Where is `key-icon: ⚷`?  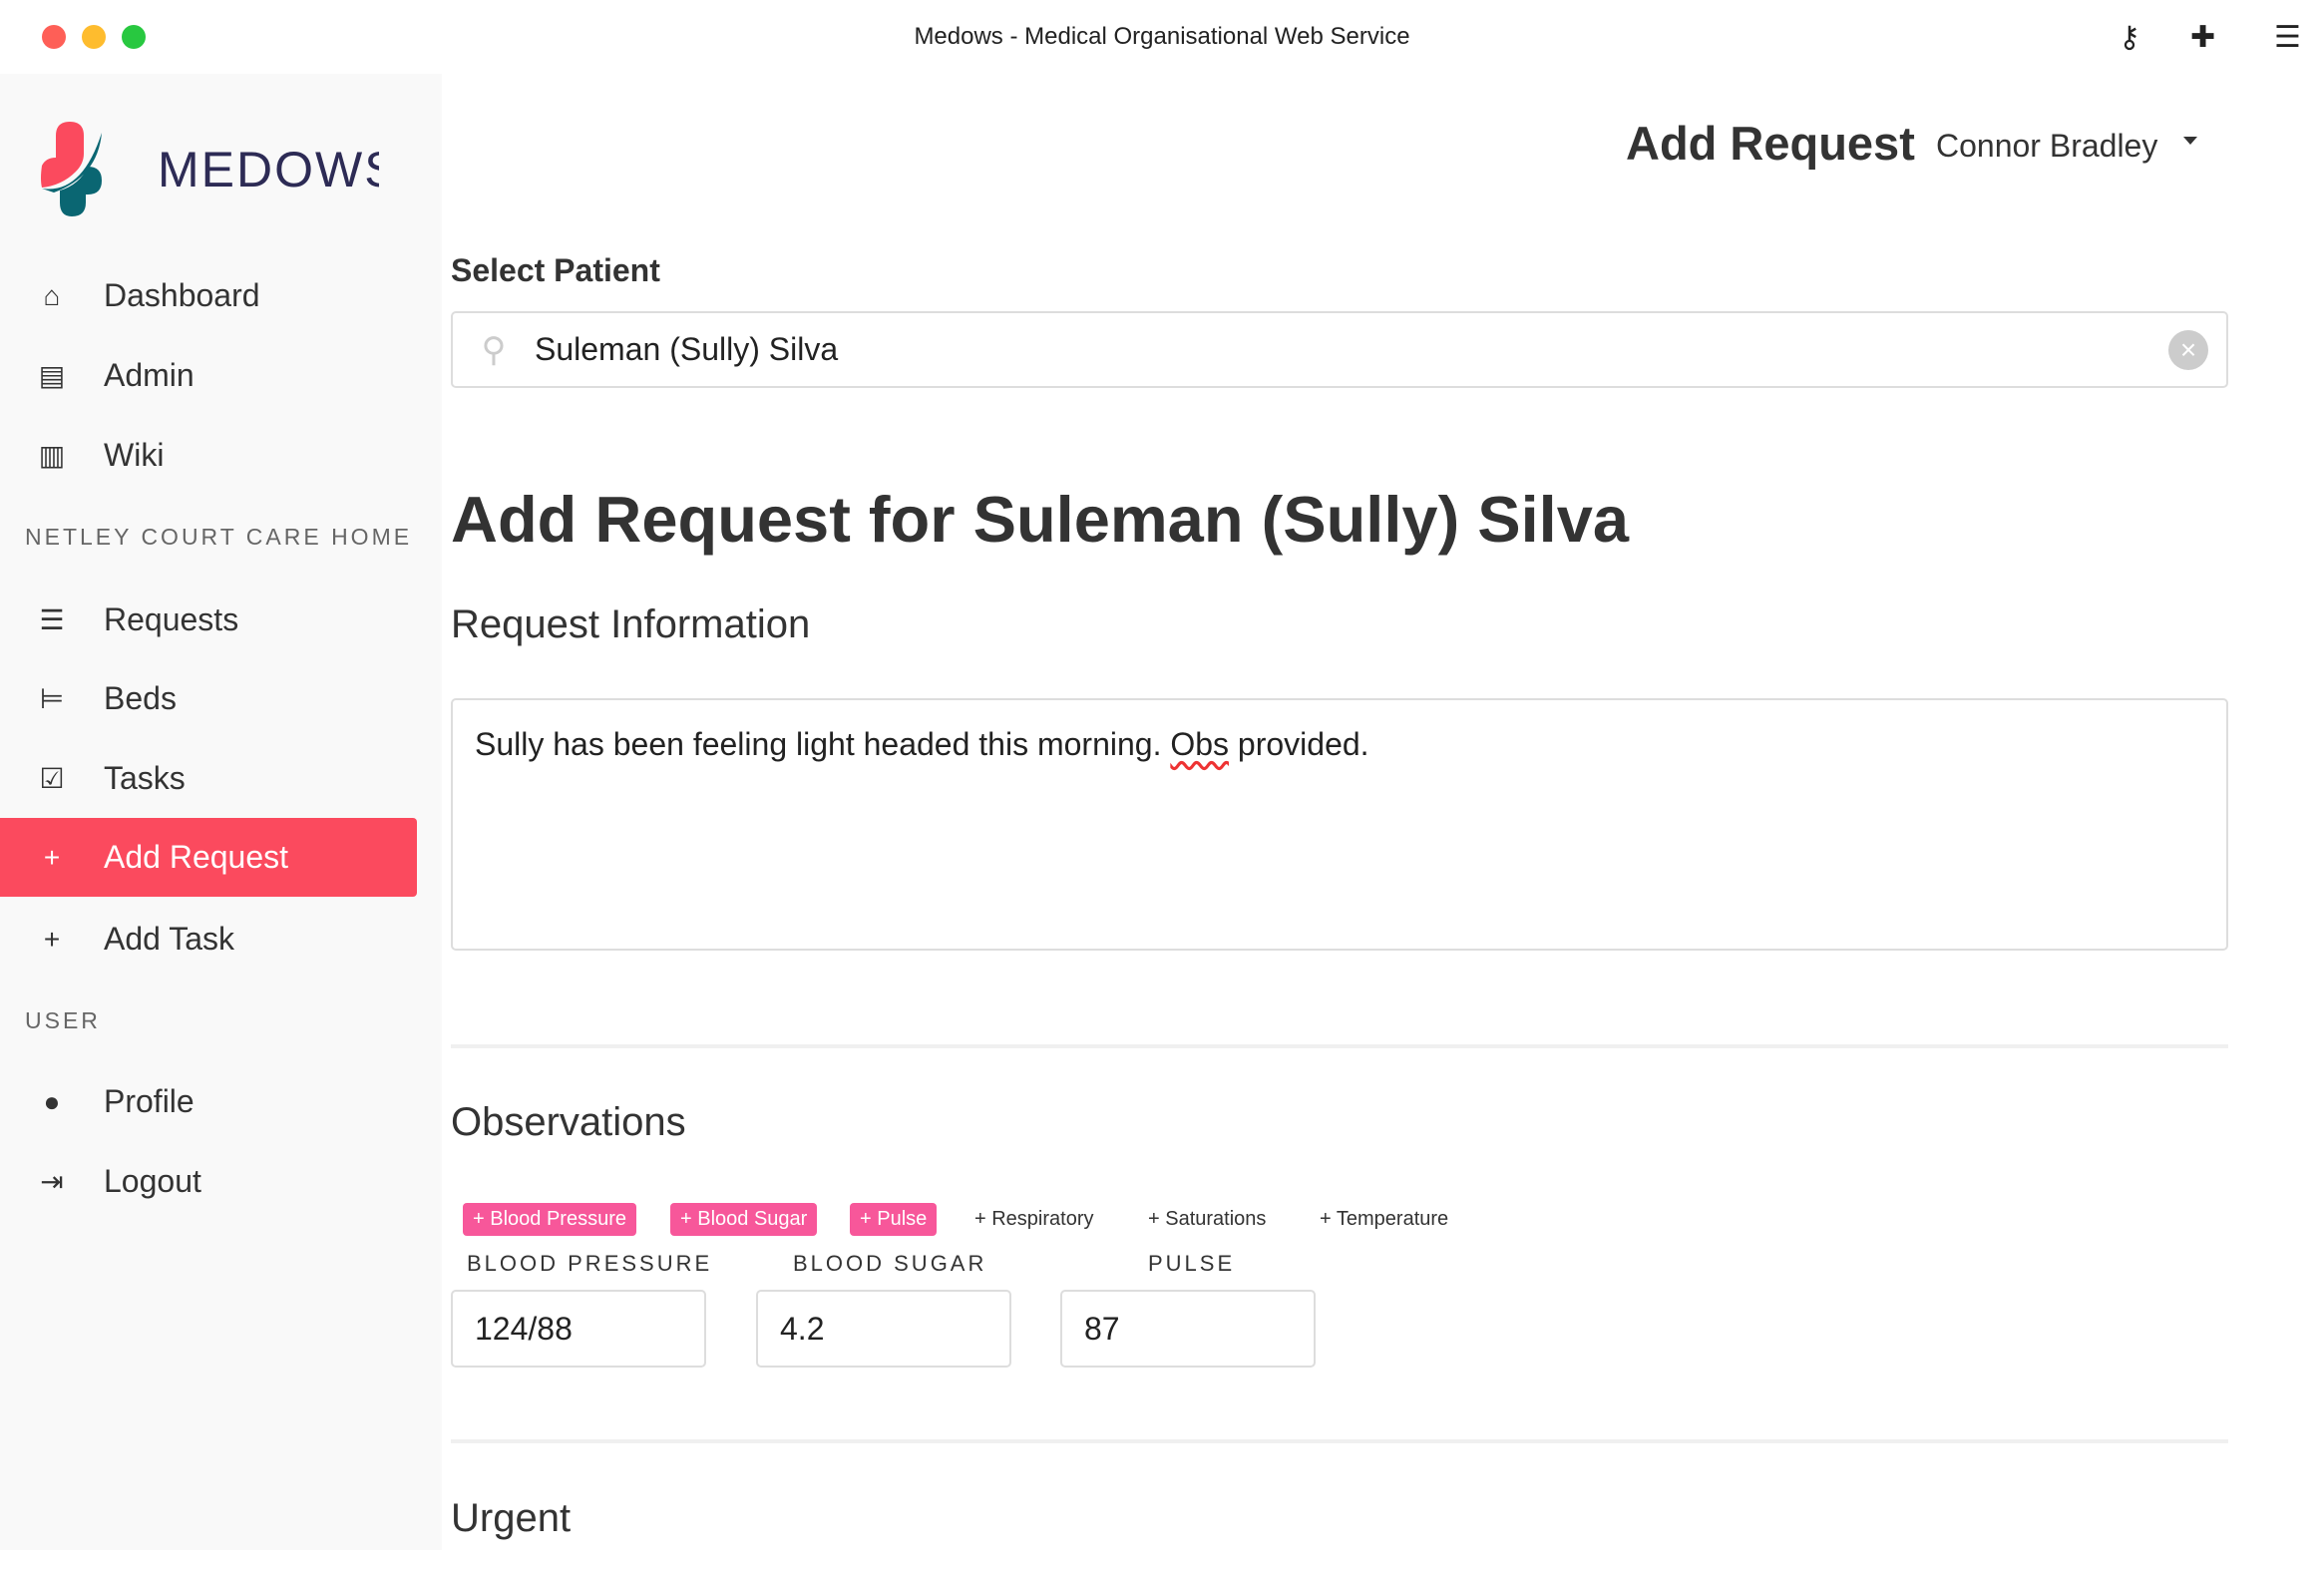
key-icon: ⚷ is located at coordinates (2129, 38).